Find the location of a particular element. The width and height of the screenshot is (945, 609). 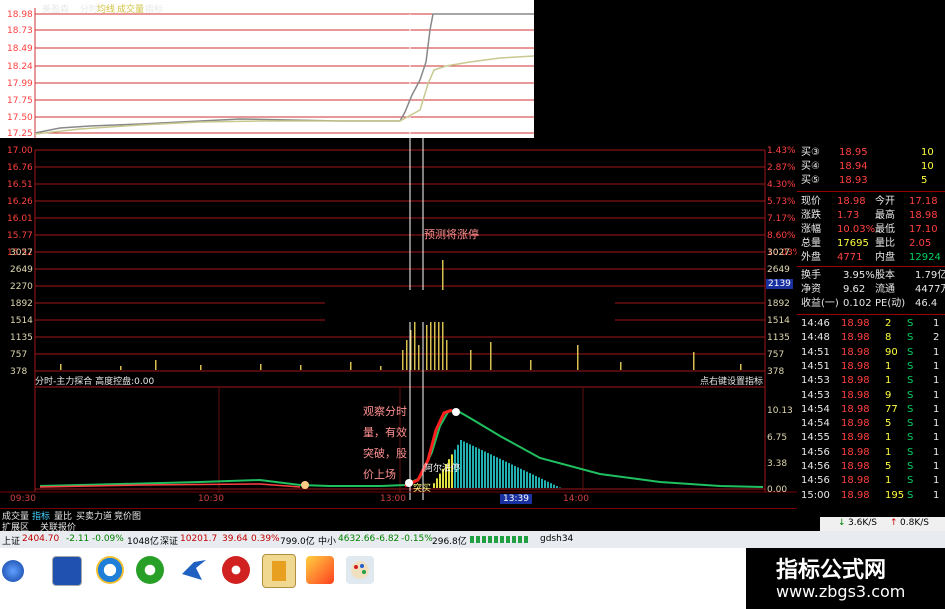

signal-dot is located at coordinates (456, 412).